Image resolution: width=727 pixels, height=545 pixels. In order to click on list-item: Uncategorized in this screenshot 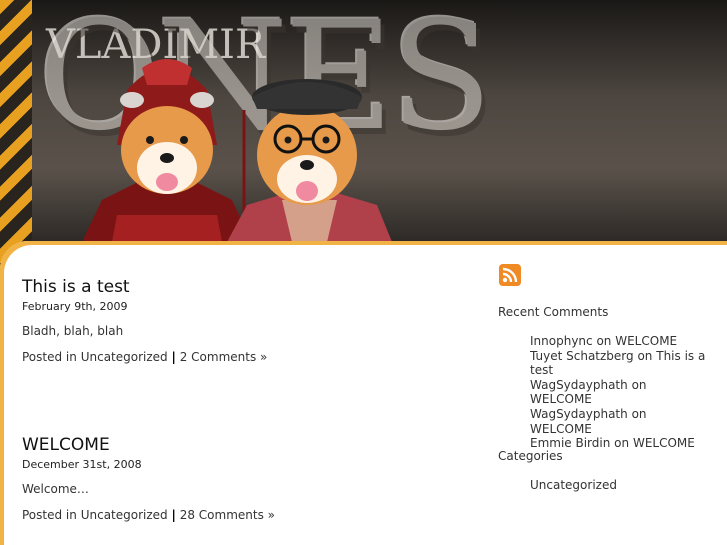, I will do `click(620, 485)`.